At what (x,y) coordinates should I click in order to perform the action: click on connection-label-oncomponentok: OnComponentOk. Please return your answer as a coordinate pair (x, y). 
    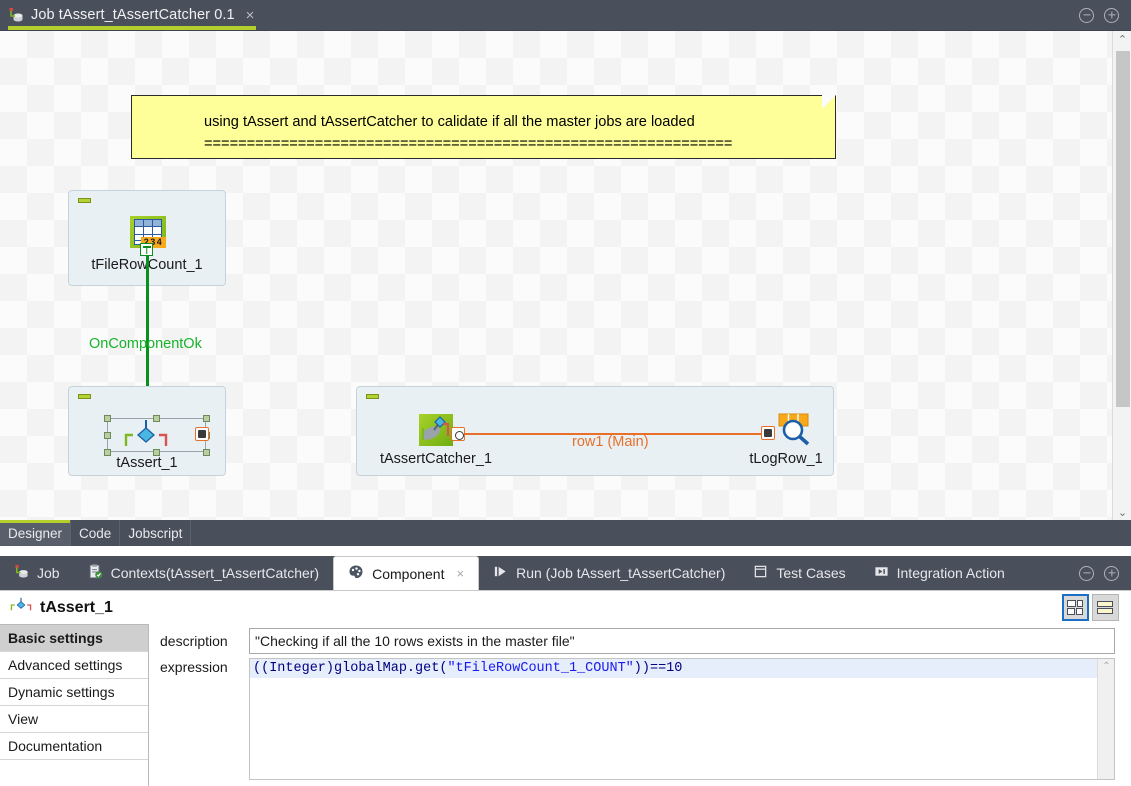
    Looking at the image, I should click on (145, 344).